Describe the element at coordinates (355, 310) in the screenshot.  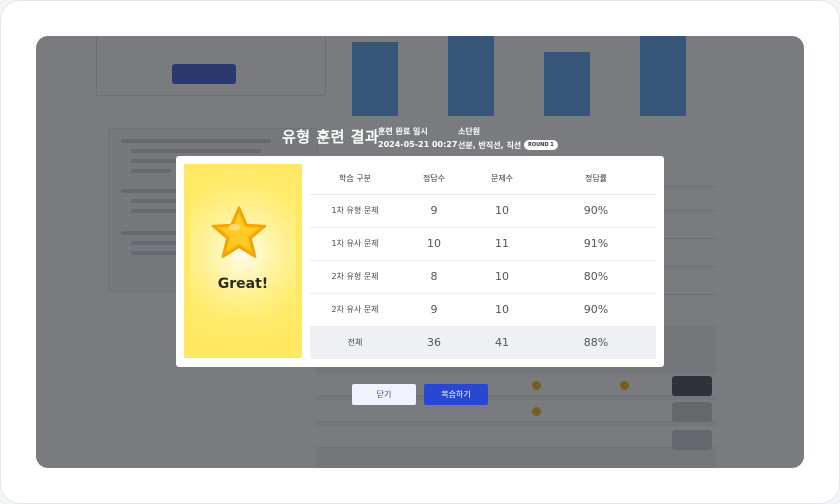
I see `cell-category: 2차 유사 문제` at that location.